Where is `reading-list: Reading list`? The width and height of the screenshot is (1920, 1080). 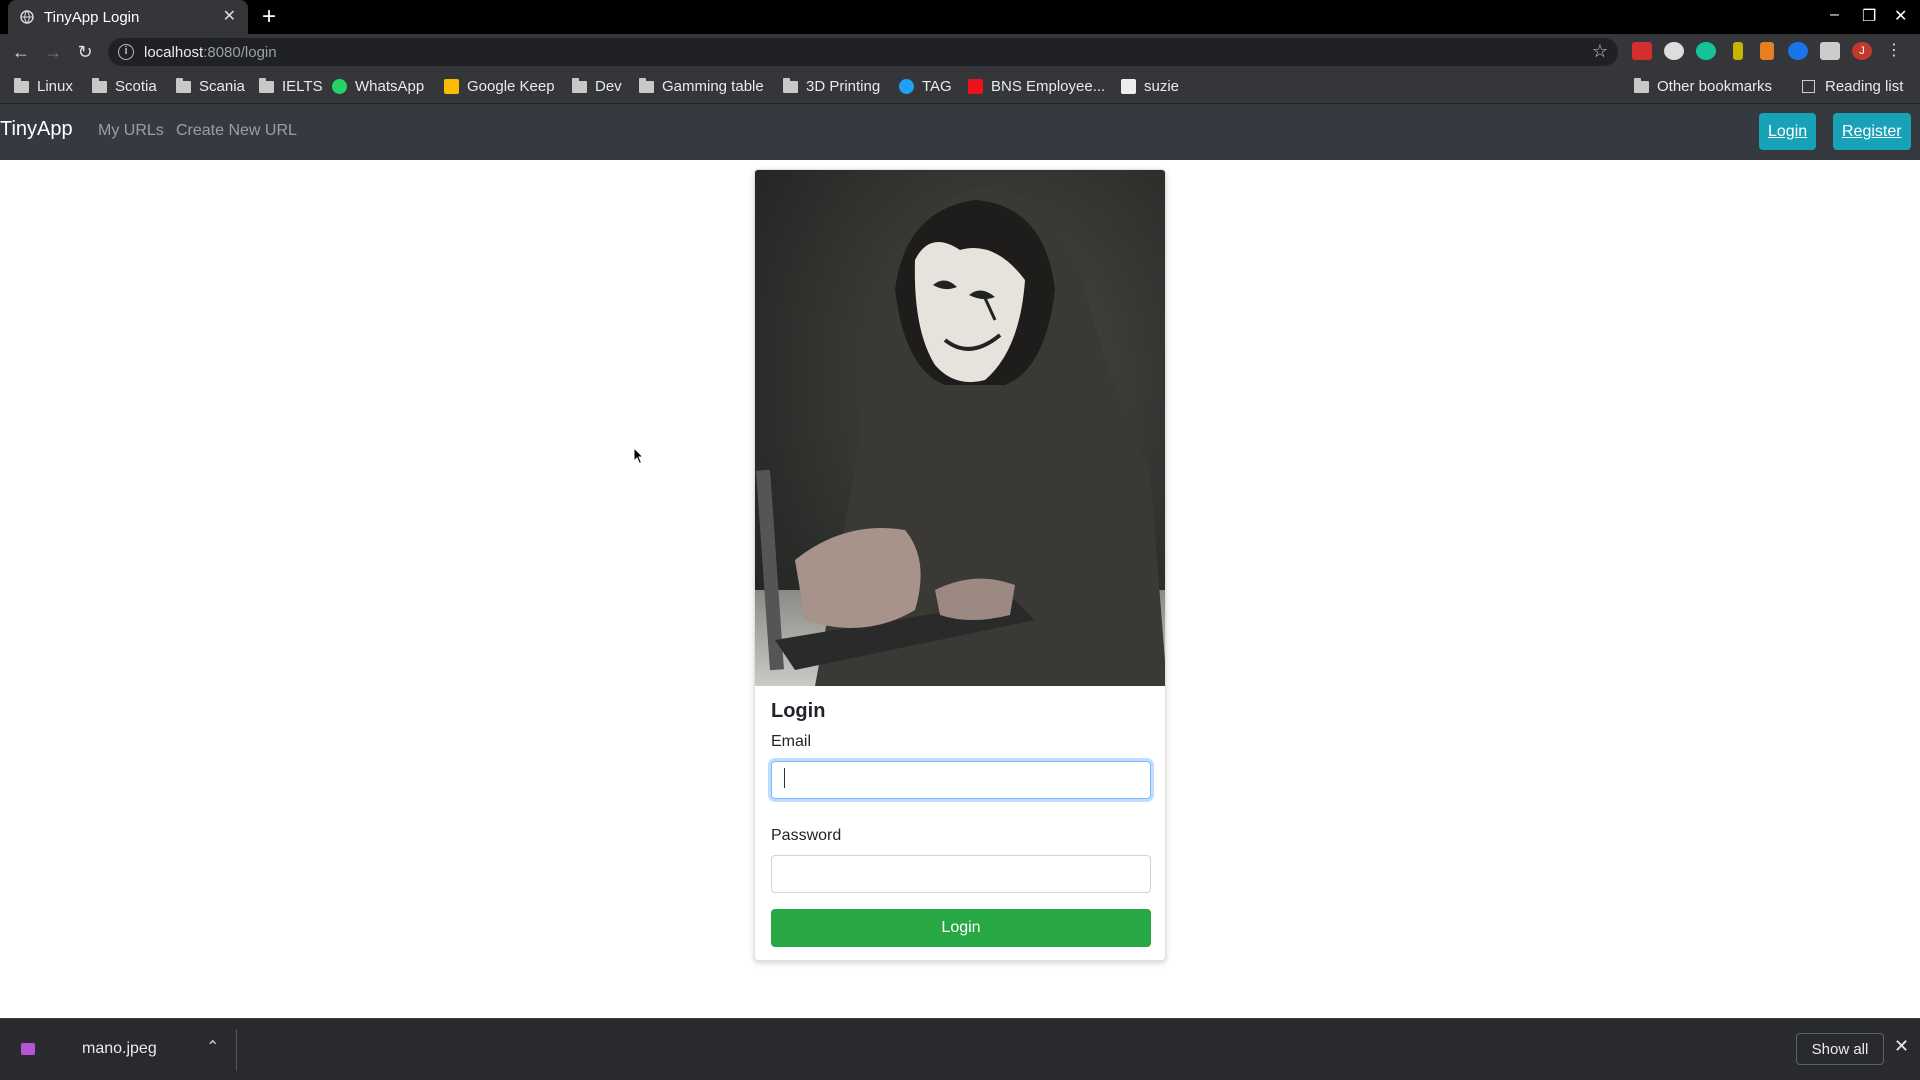
reading-list: Reading list is located at coordinates (1852, 86).